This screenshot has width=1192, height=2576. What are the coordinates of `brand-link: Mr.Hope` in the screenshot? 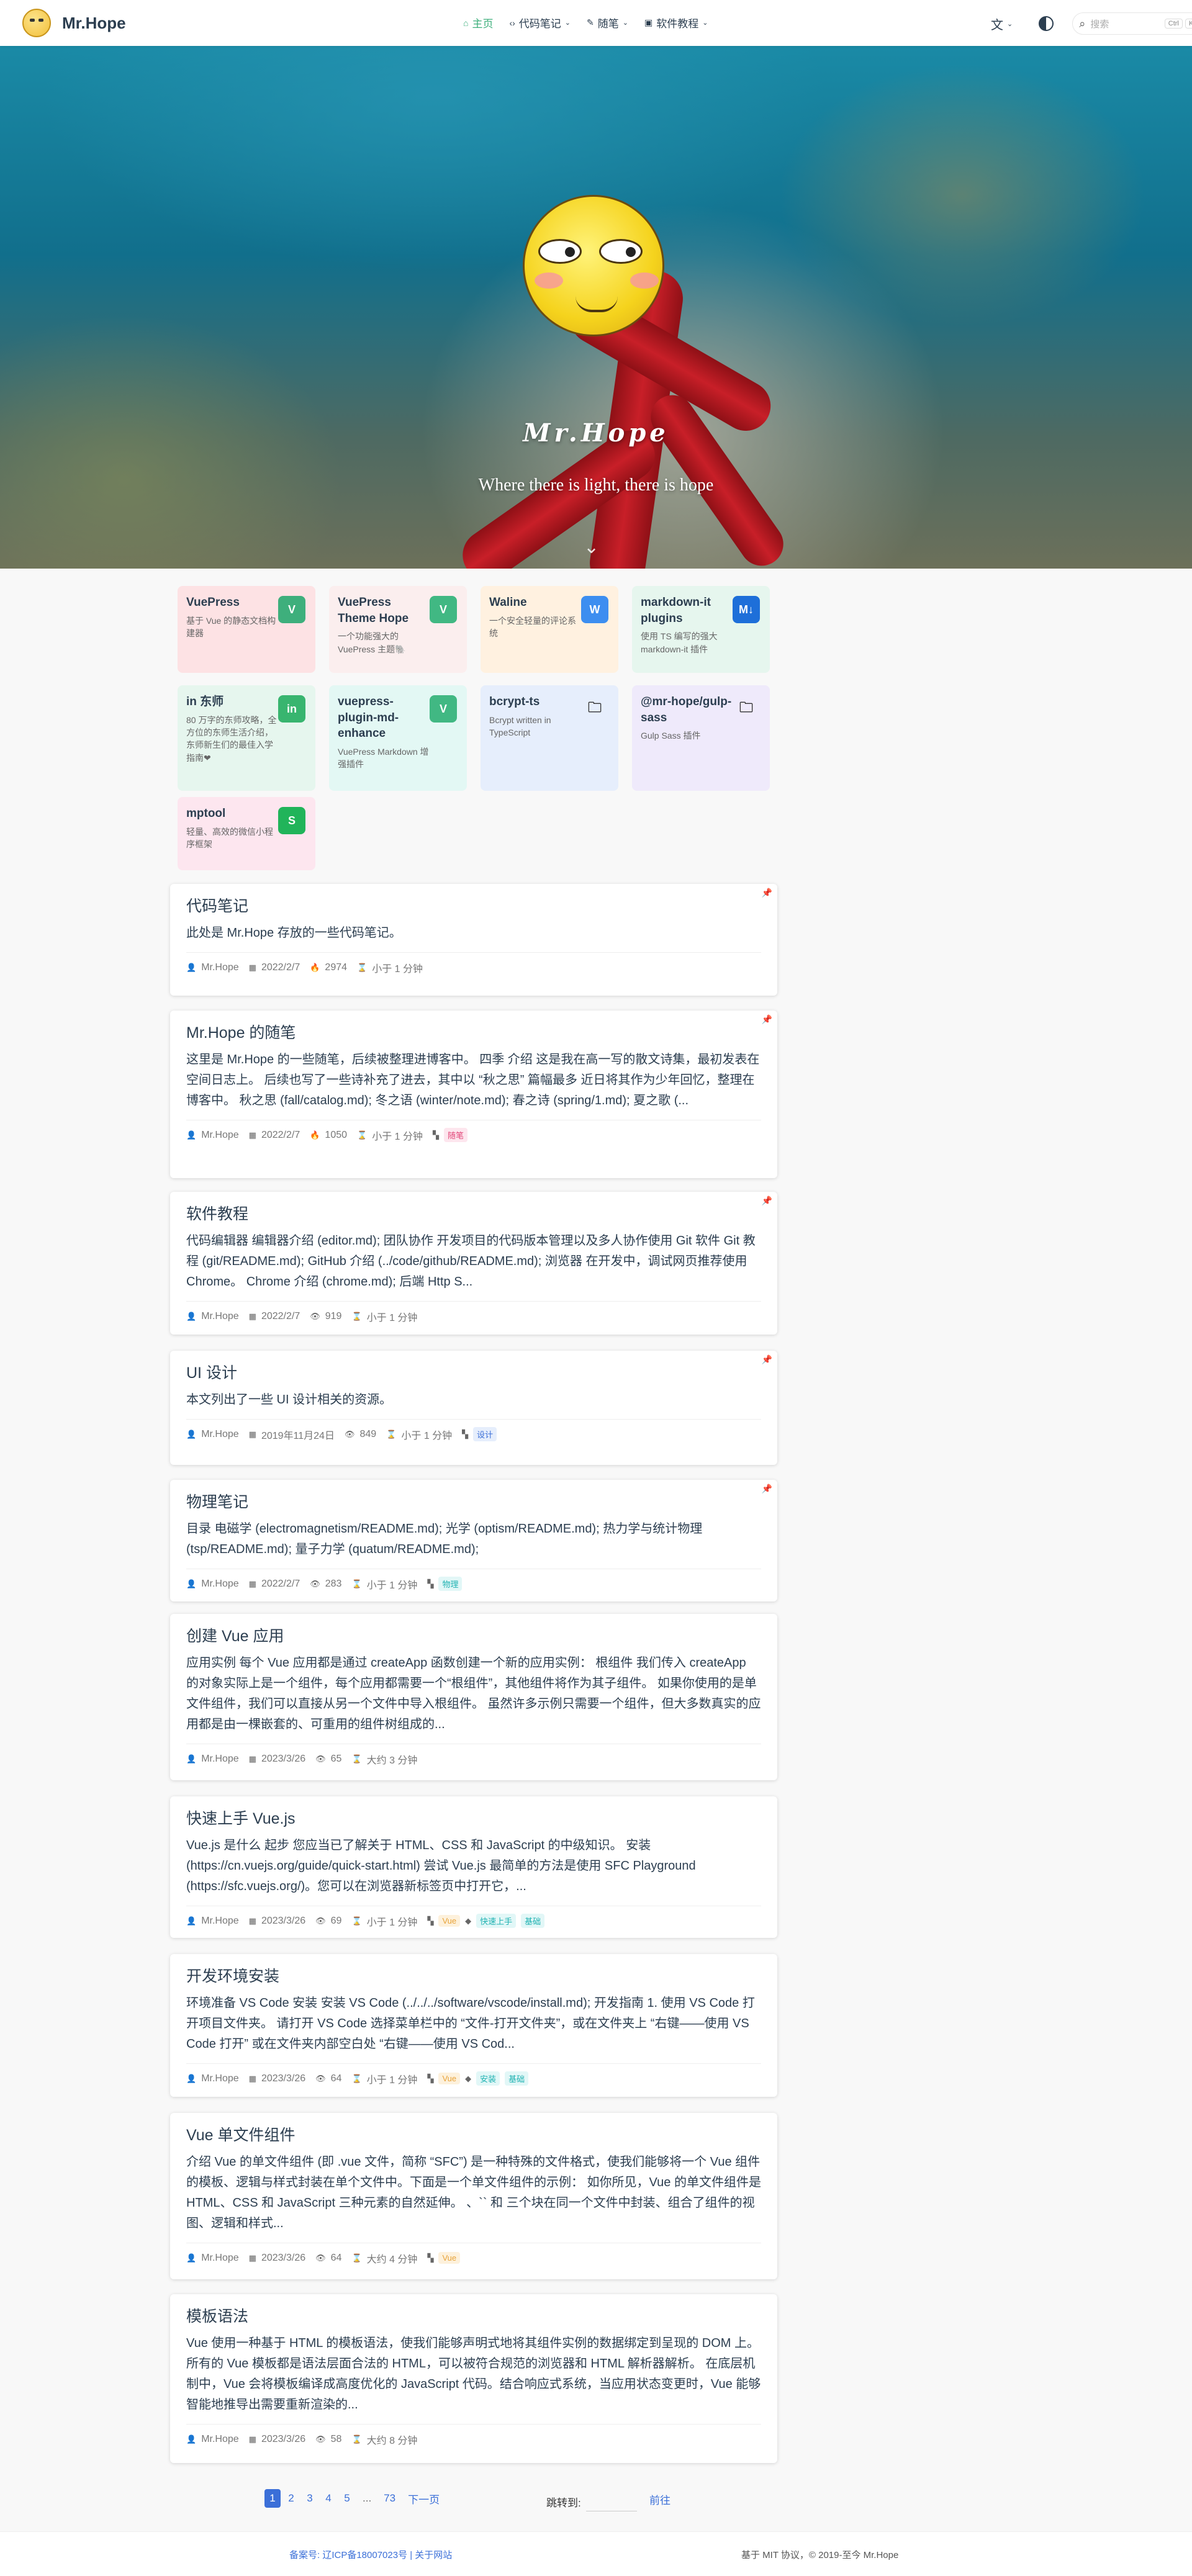 It's located at (74, 23).